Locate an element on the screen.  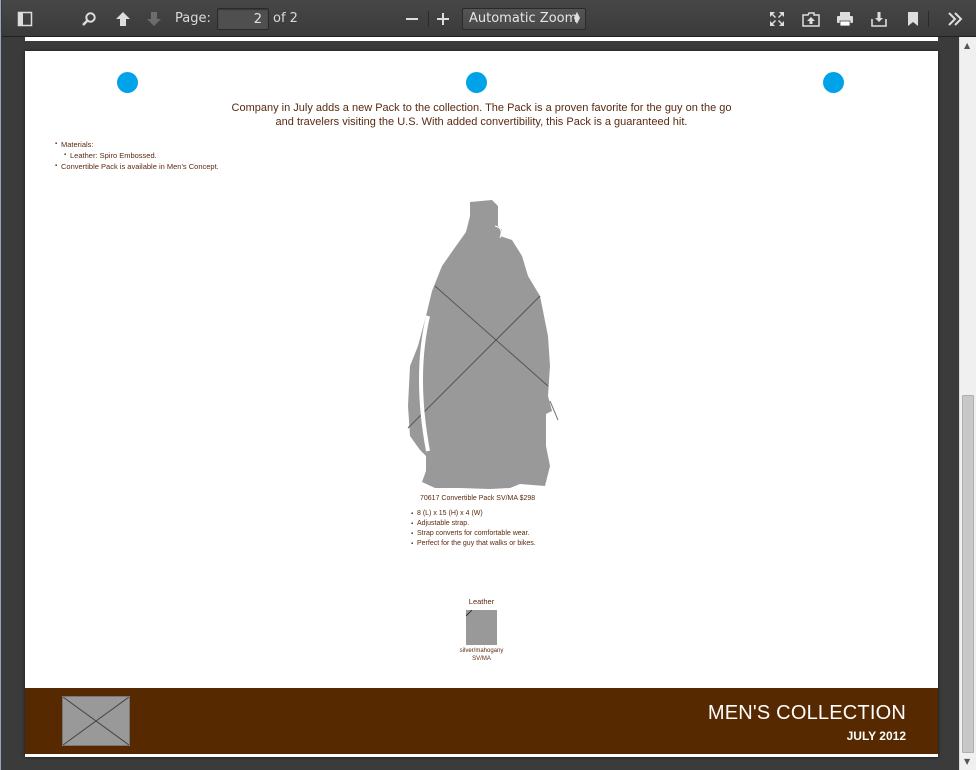
open-file-icon is located at coordinates (811, 19).